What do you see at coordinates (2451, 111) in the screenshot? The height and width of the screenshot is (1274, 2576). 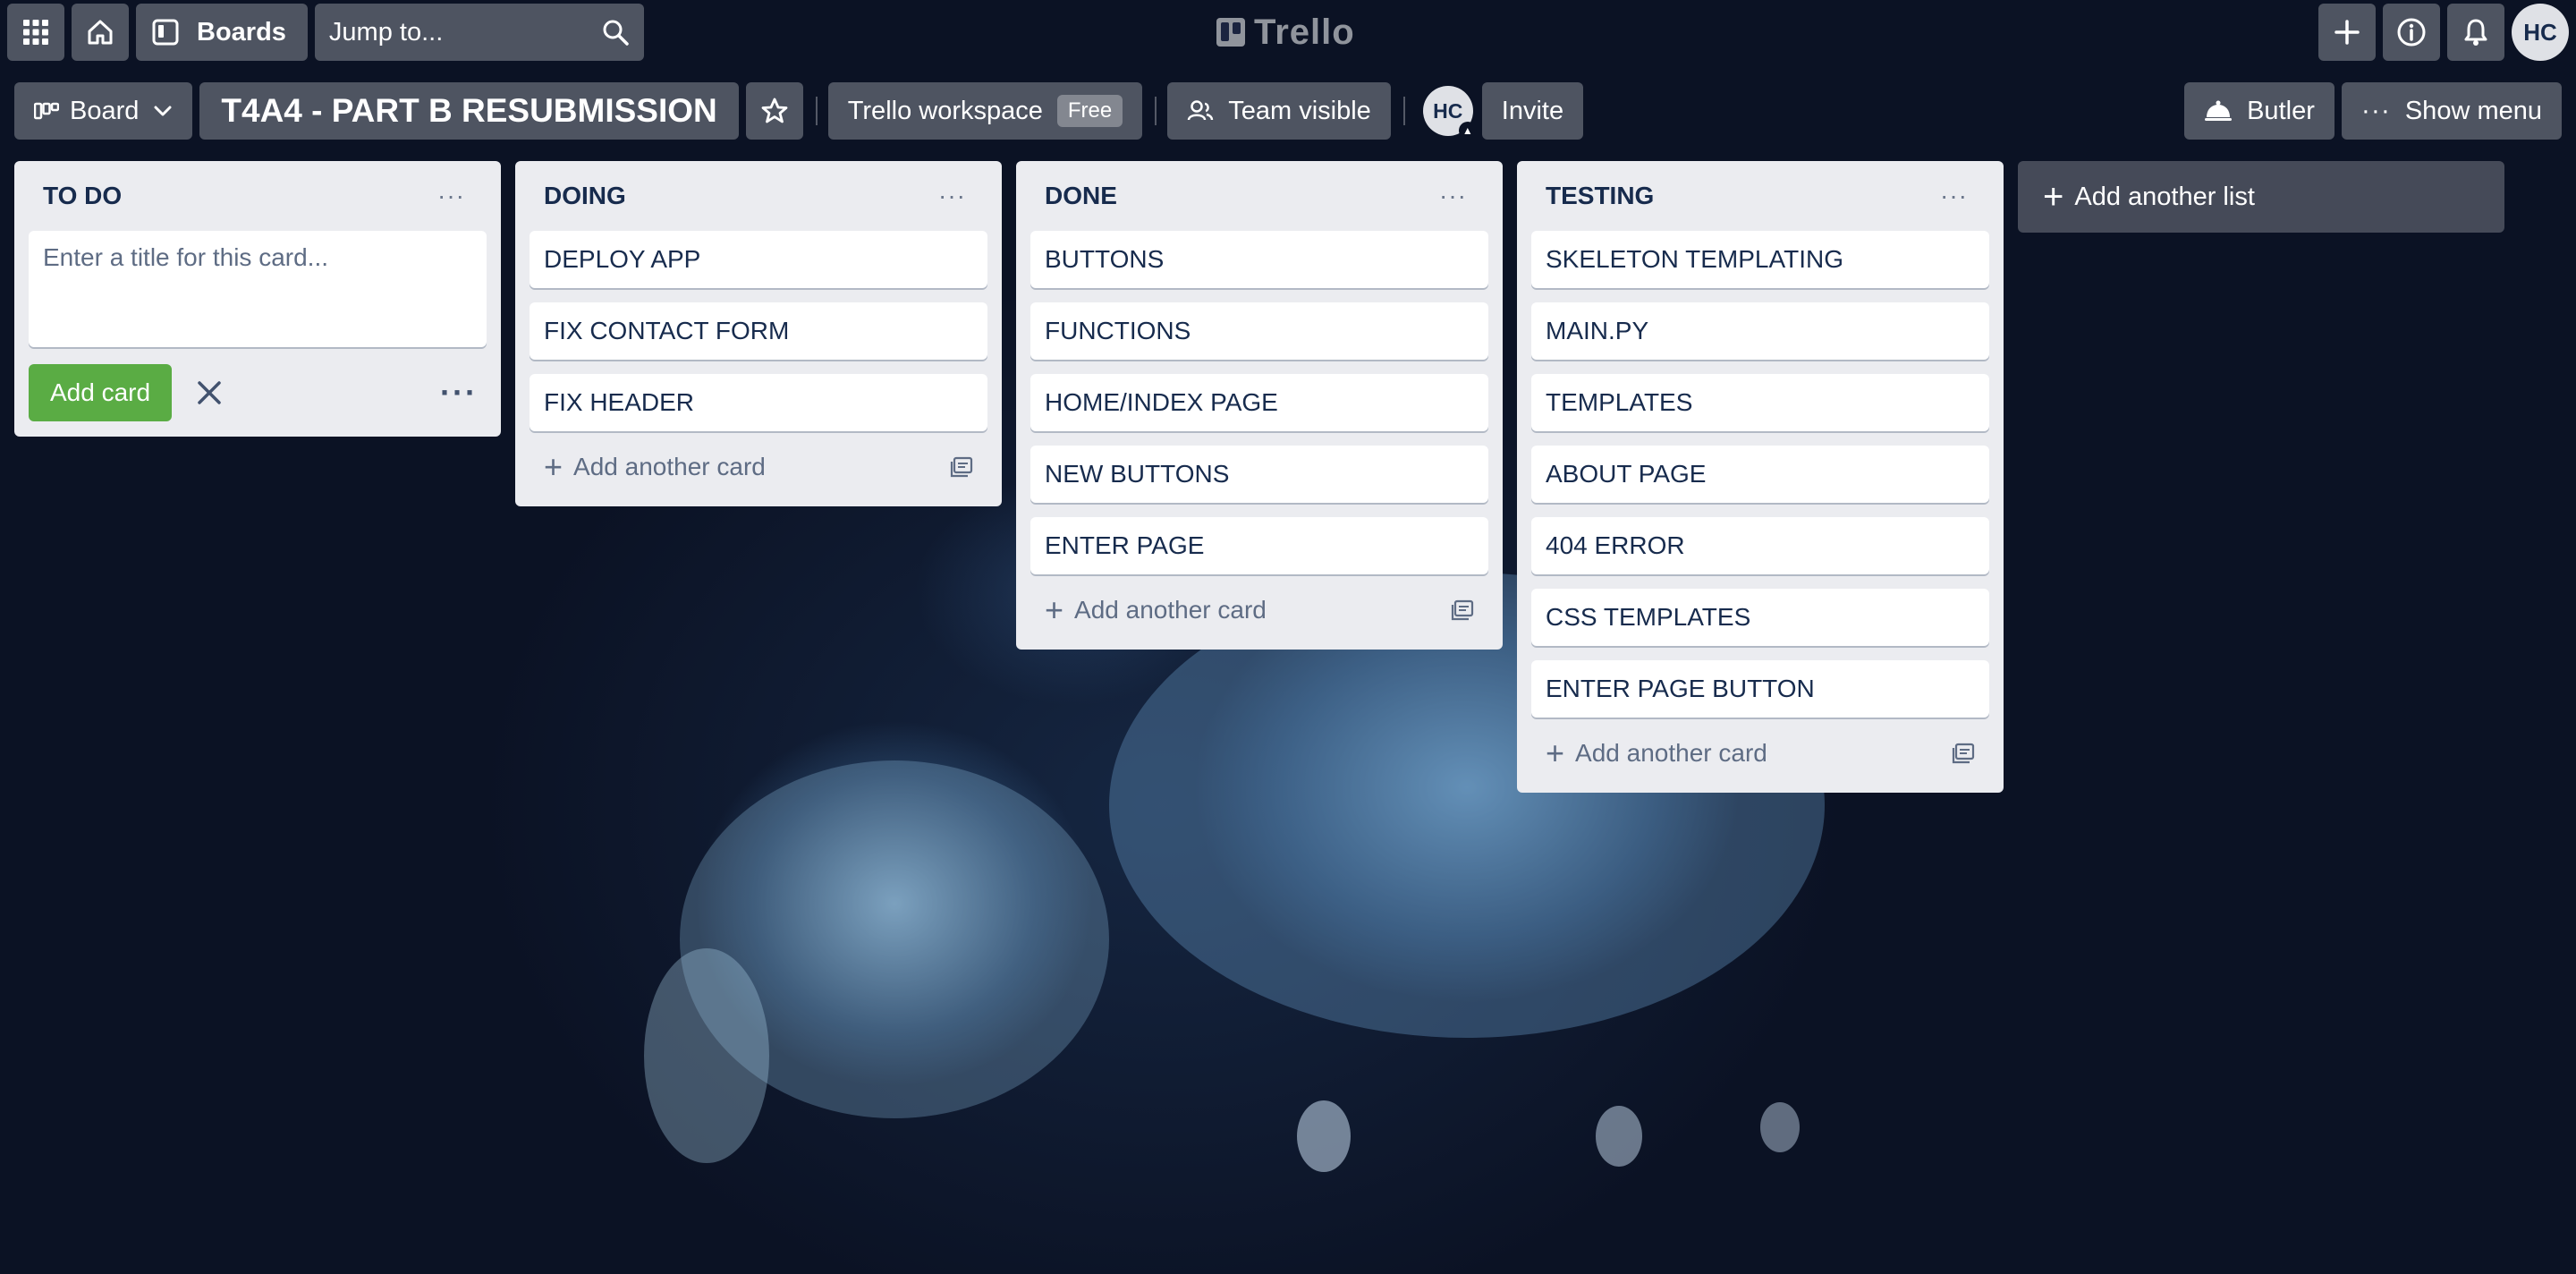 I see `show-menu-button: ··· Show menu` at bounding box center [2451, 111].